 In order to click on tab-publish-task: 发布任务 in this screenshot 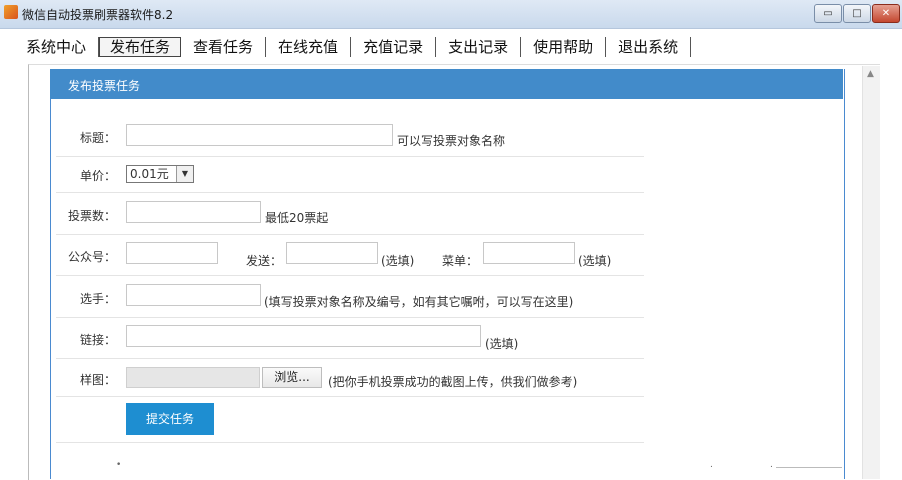, I will do `click(140, 47)`.